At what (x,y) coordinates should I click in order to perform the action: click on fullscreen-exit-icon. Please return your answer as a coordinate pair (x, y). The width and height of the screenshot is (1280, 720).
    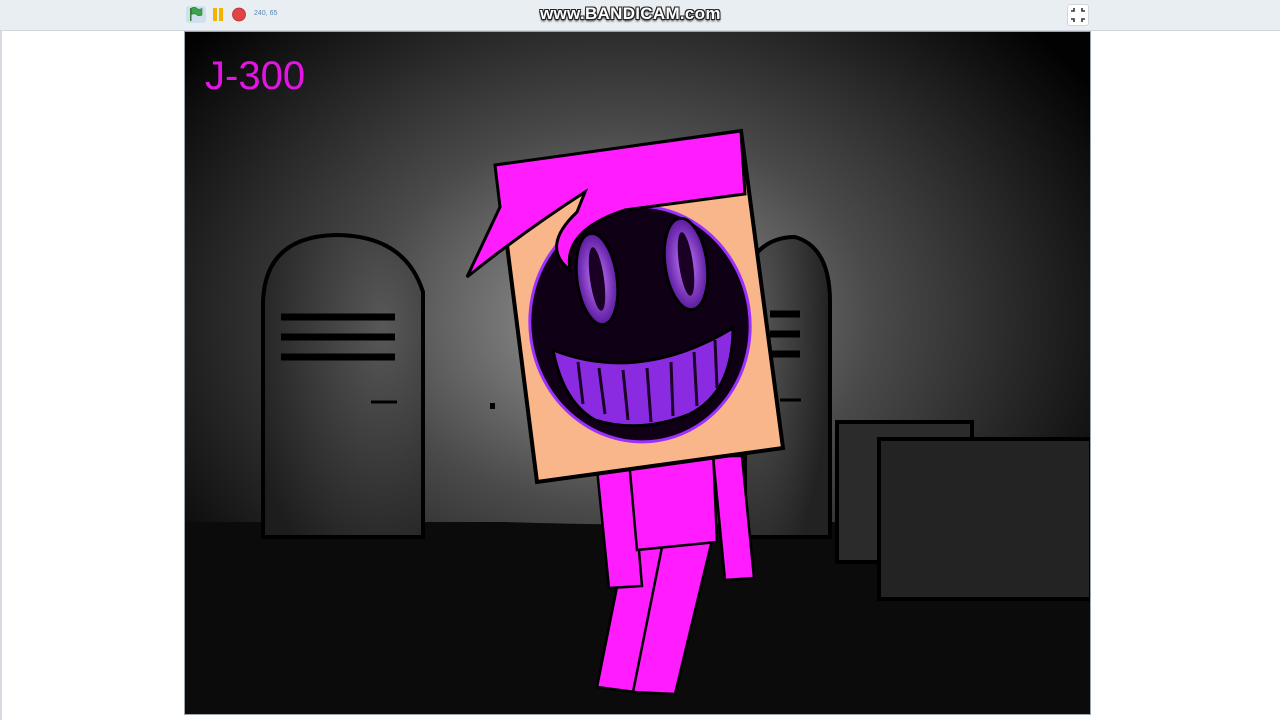
    Looking at the image, I should click on (1078, 15).